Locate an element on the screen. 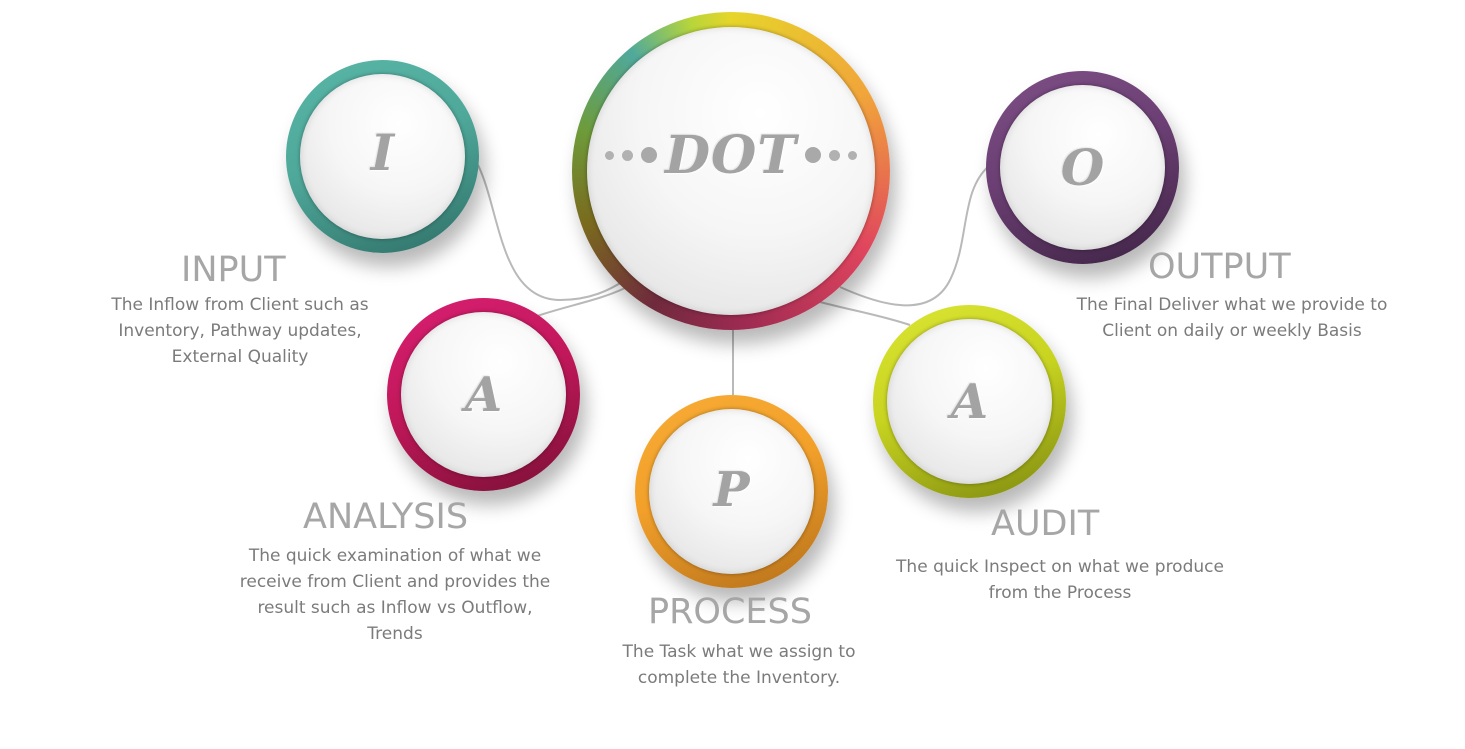  process-node-face: P is located at coordinates (731, 491).